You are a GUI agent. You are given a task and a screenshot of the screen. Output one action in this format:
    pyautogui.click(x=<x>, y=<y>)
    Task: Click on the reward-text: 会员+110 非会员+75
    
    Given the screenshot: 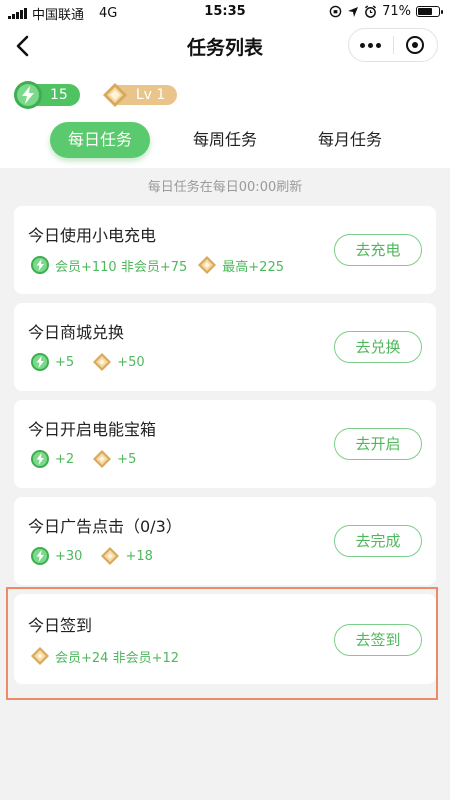 What is the action you would take?
    pyautogui.click(x=121, y=267)
    